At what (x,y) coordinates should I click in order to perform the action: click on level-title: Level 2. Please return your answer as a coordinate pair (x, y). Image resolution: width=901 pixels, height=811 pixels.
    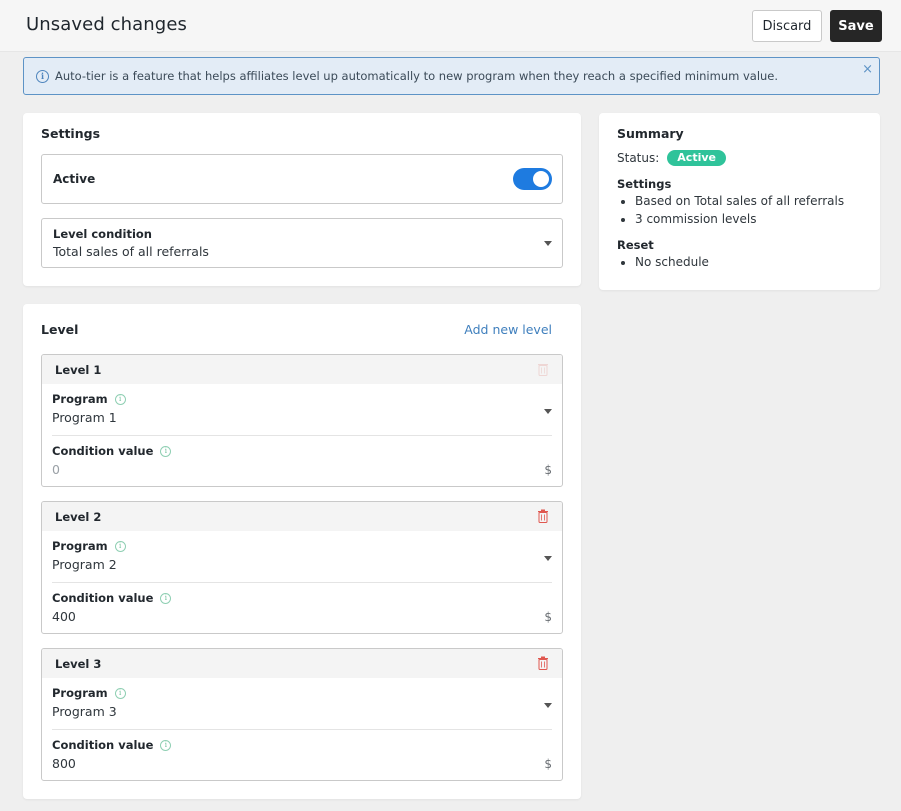
    Looking at the image, I should click on (78, 517).